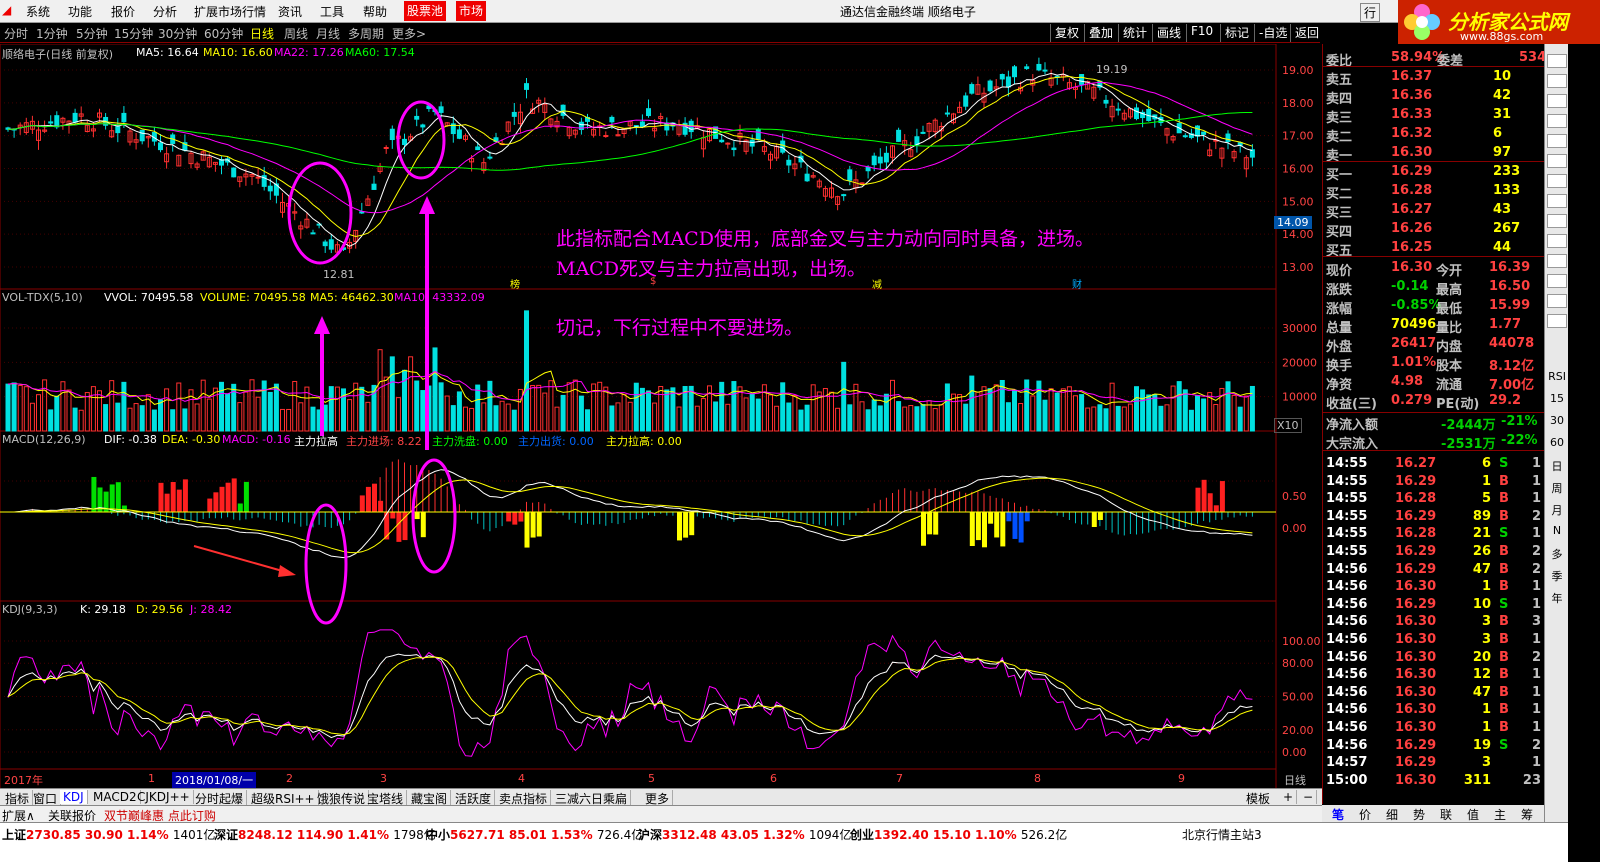 The height and width of the screenshot is (862, 1600). I want to click on side-period-button: 周, so click(1557, 487).